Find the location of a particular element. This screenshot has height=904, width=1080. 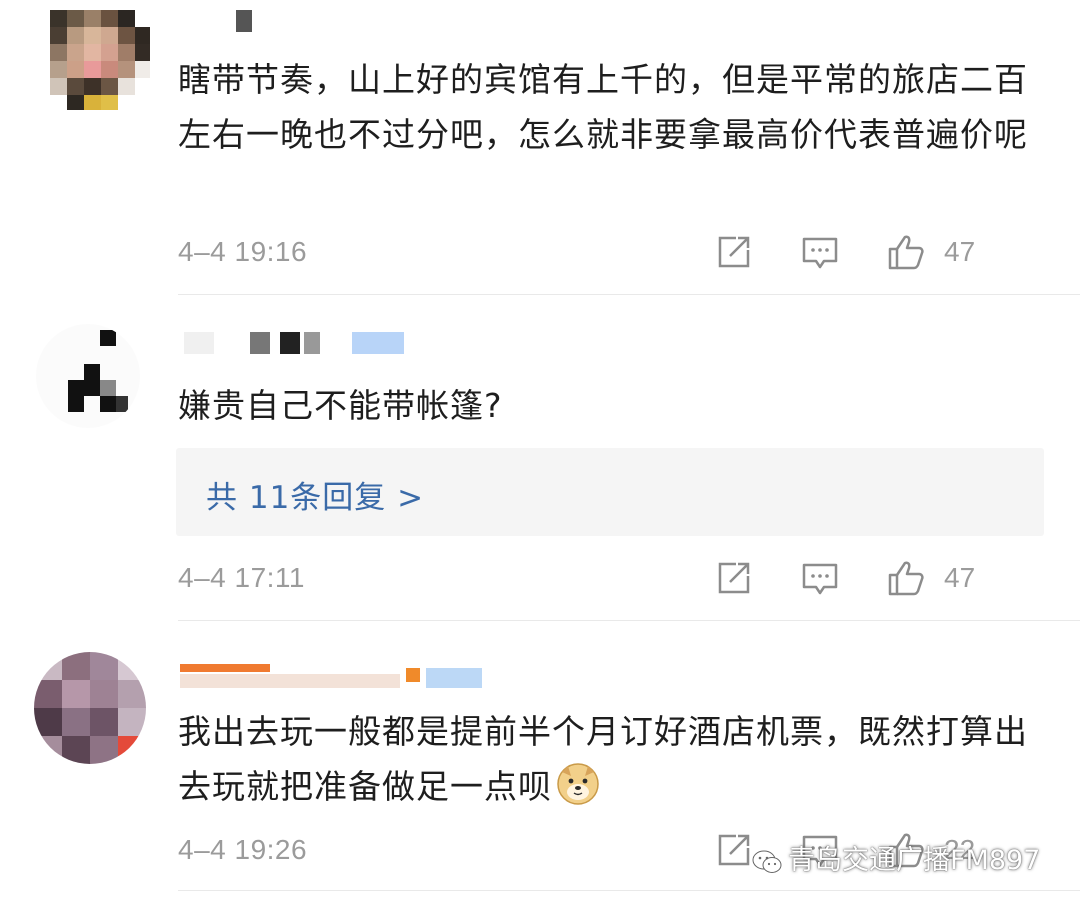

view-replies-button: 共 11条回复 > is located at coordinates (610, 492).